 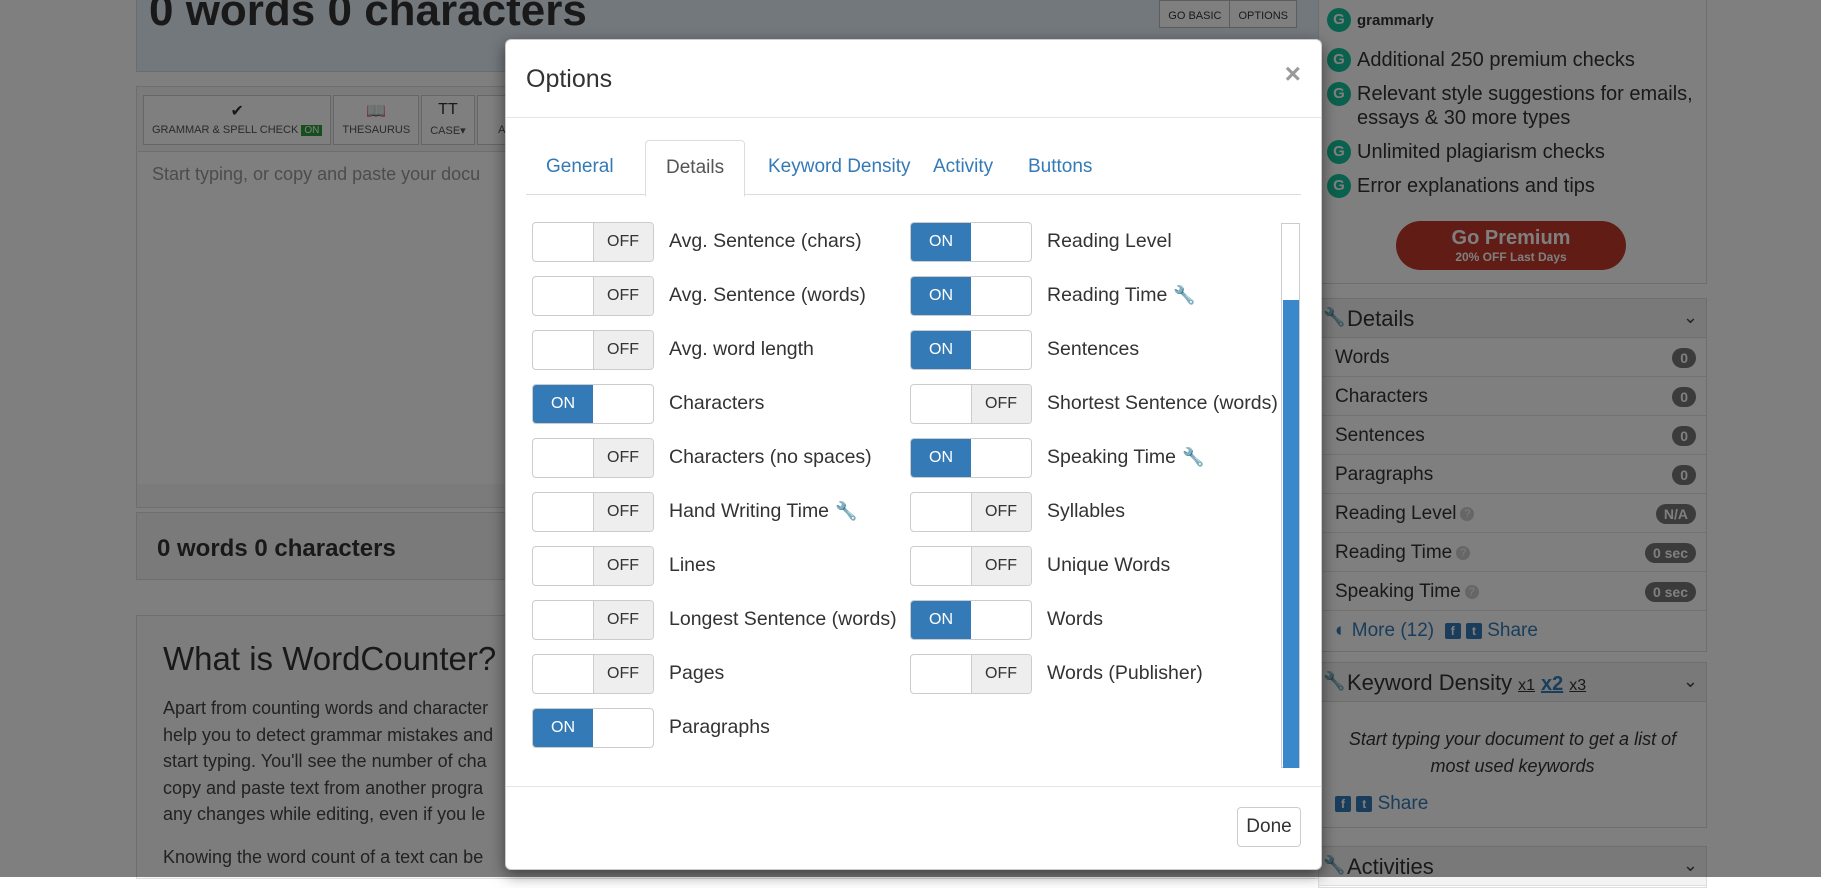 I want to click on tab-general: General, so click(x=580, y=167).